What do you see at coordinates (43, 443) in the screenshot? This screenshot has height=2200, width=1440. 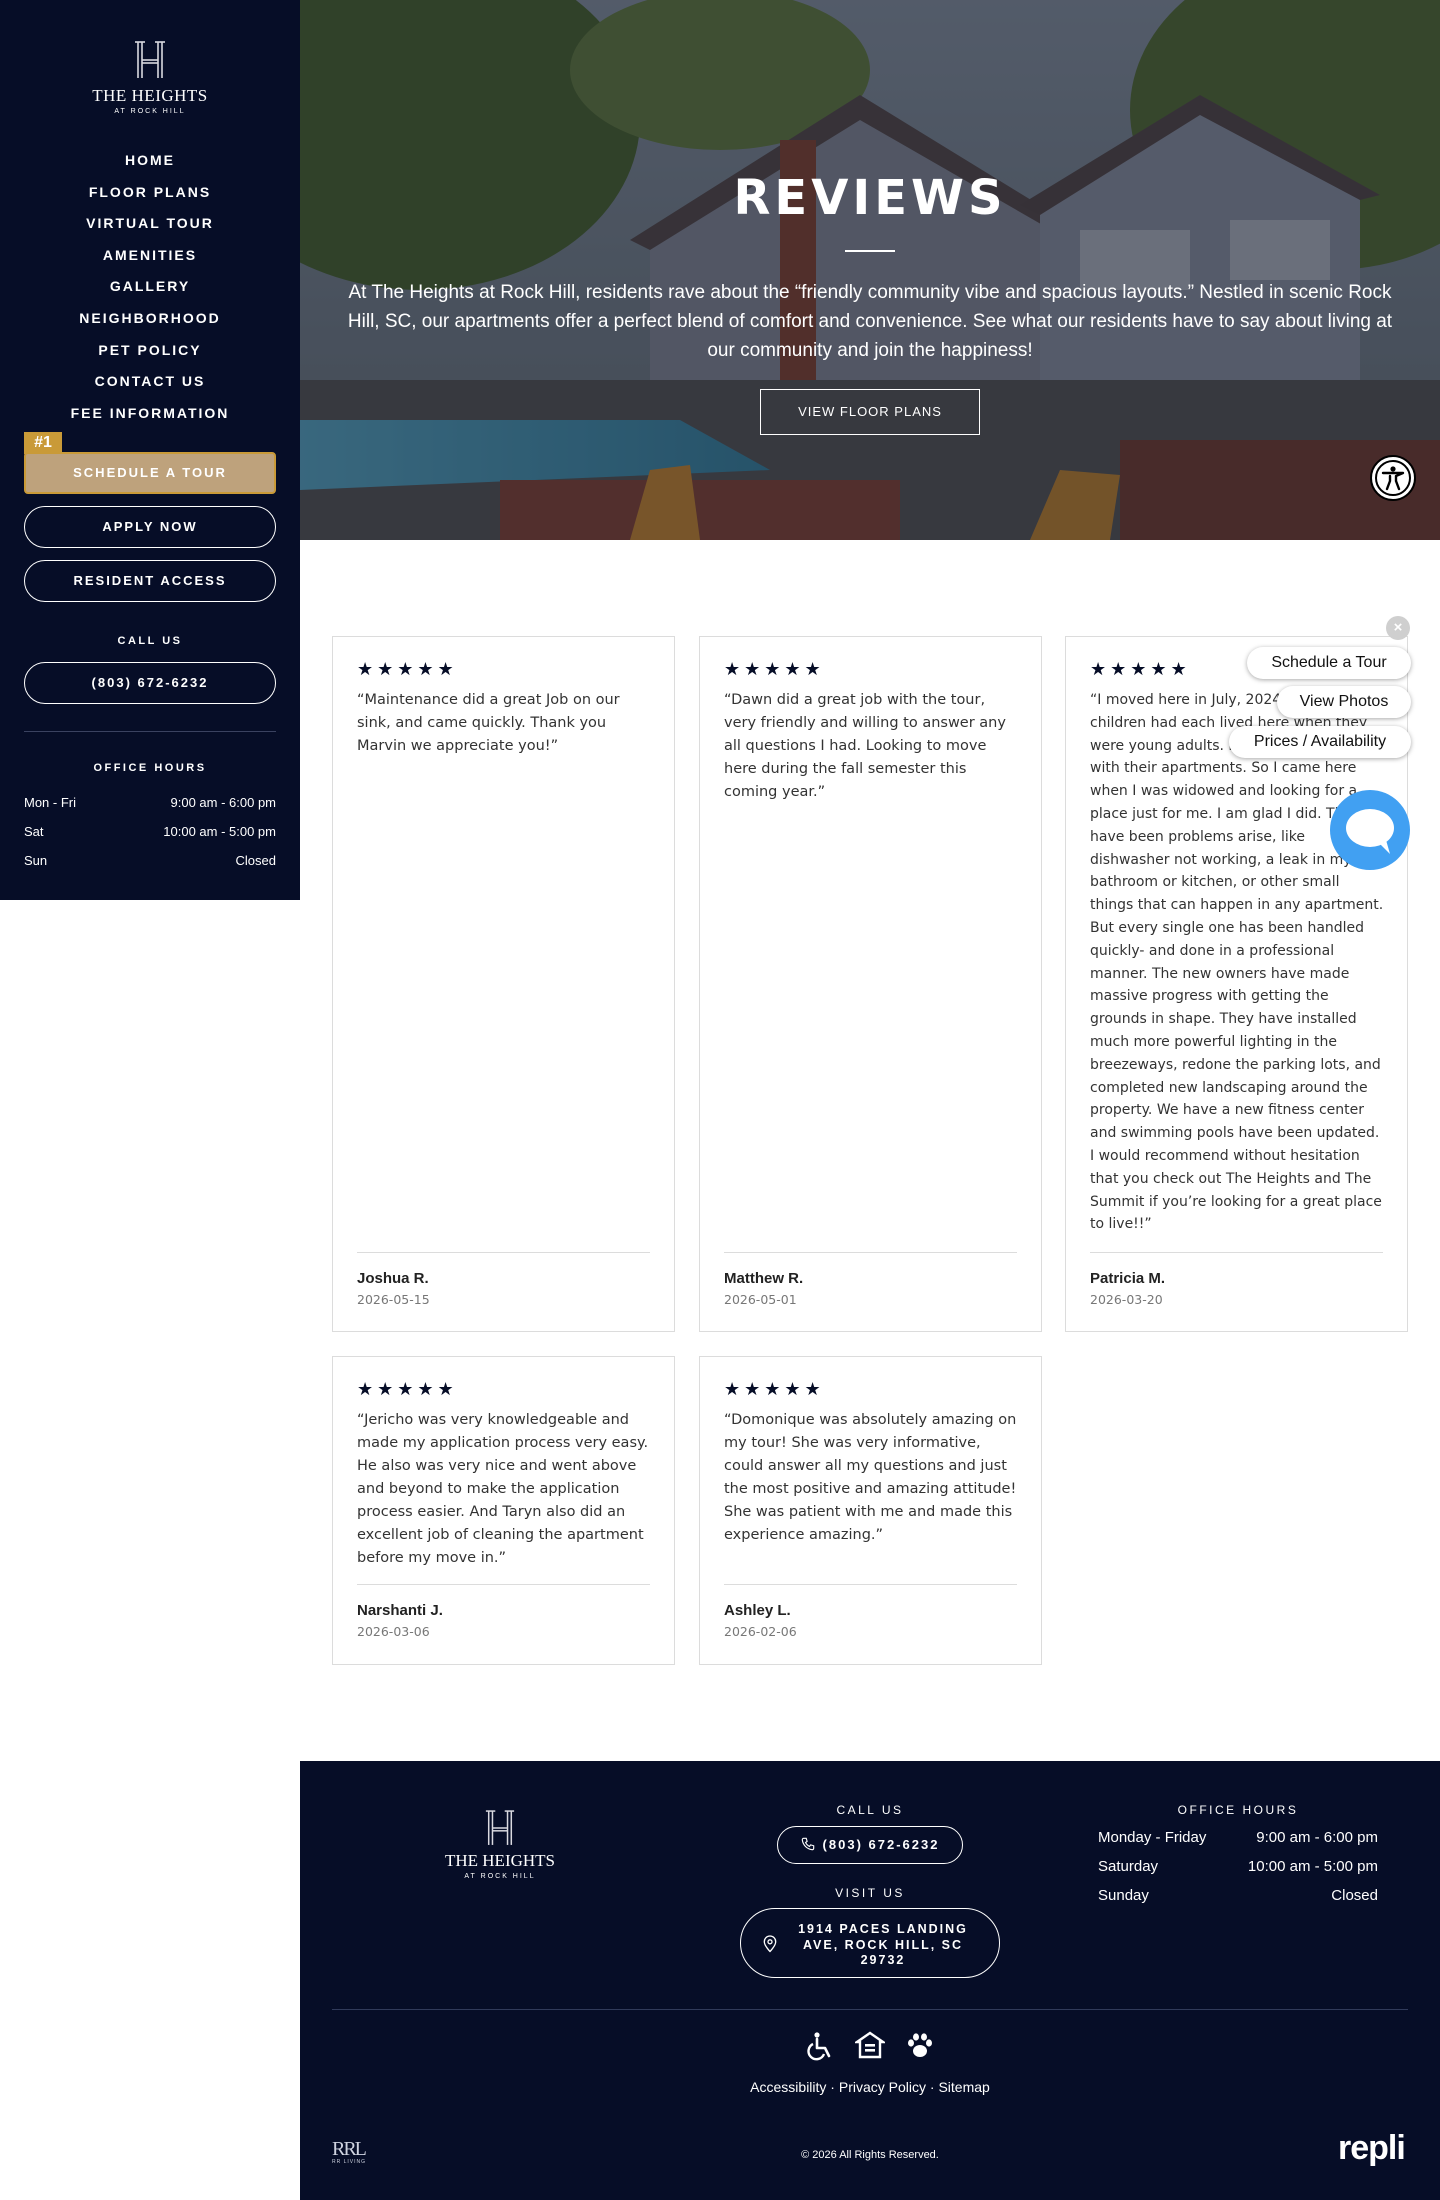 I see `rank-badge: #1` at bounding box center [43, 443].